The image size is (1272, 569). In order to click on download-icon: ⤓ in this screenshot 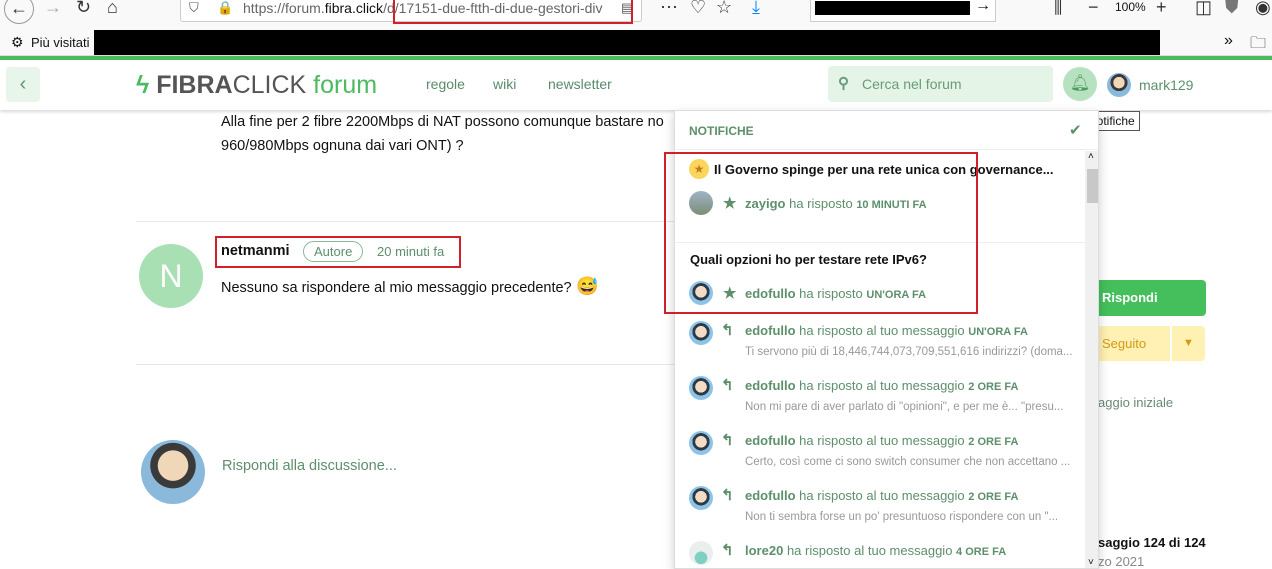, I will do `click(756, 9)`.